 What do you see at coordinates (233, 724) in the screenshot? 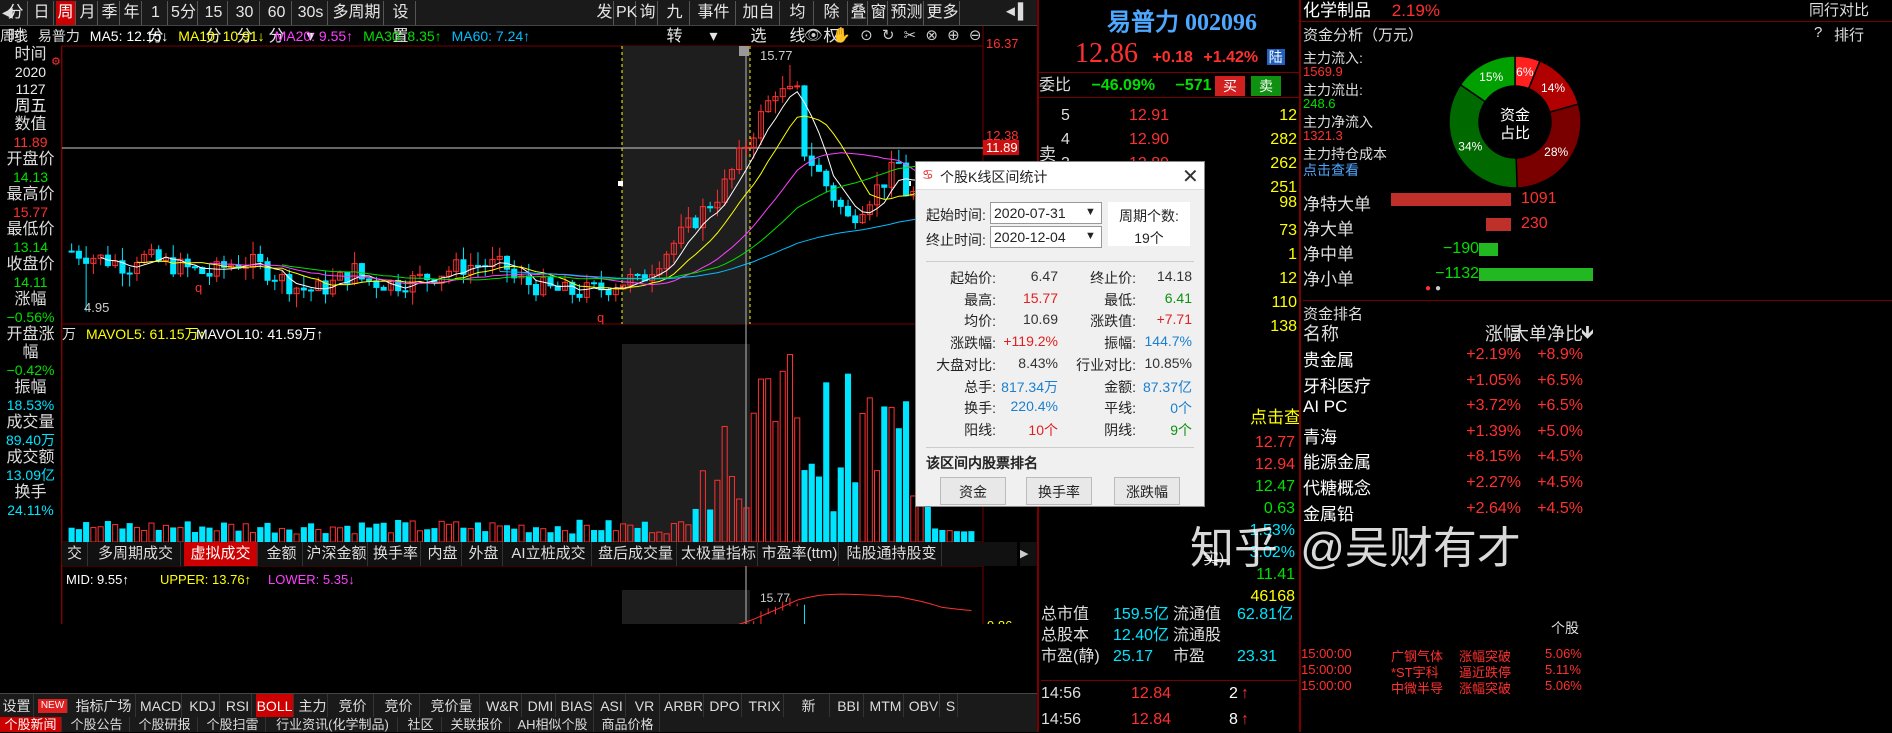
I see `info-tab-3: 个股扫雷` at bounding box center [233, 724].